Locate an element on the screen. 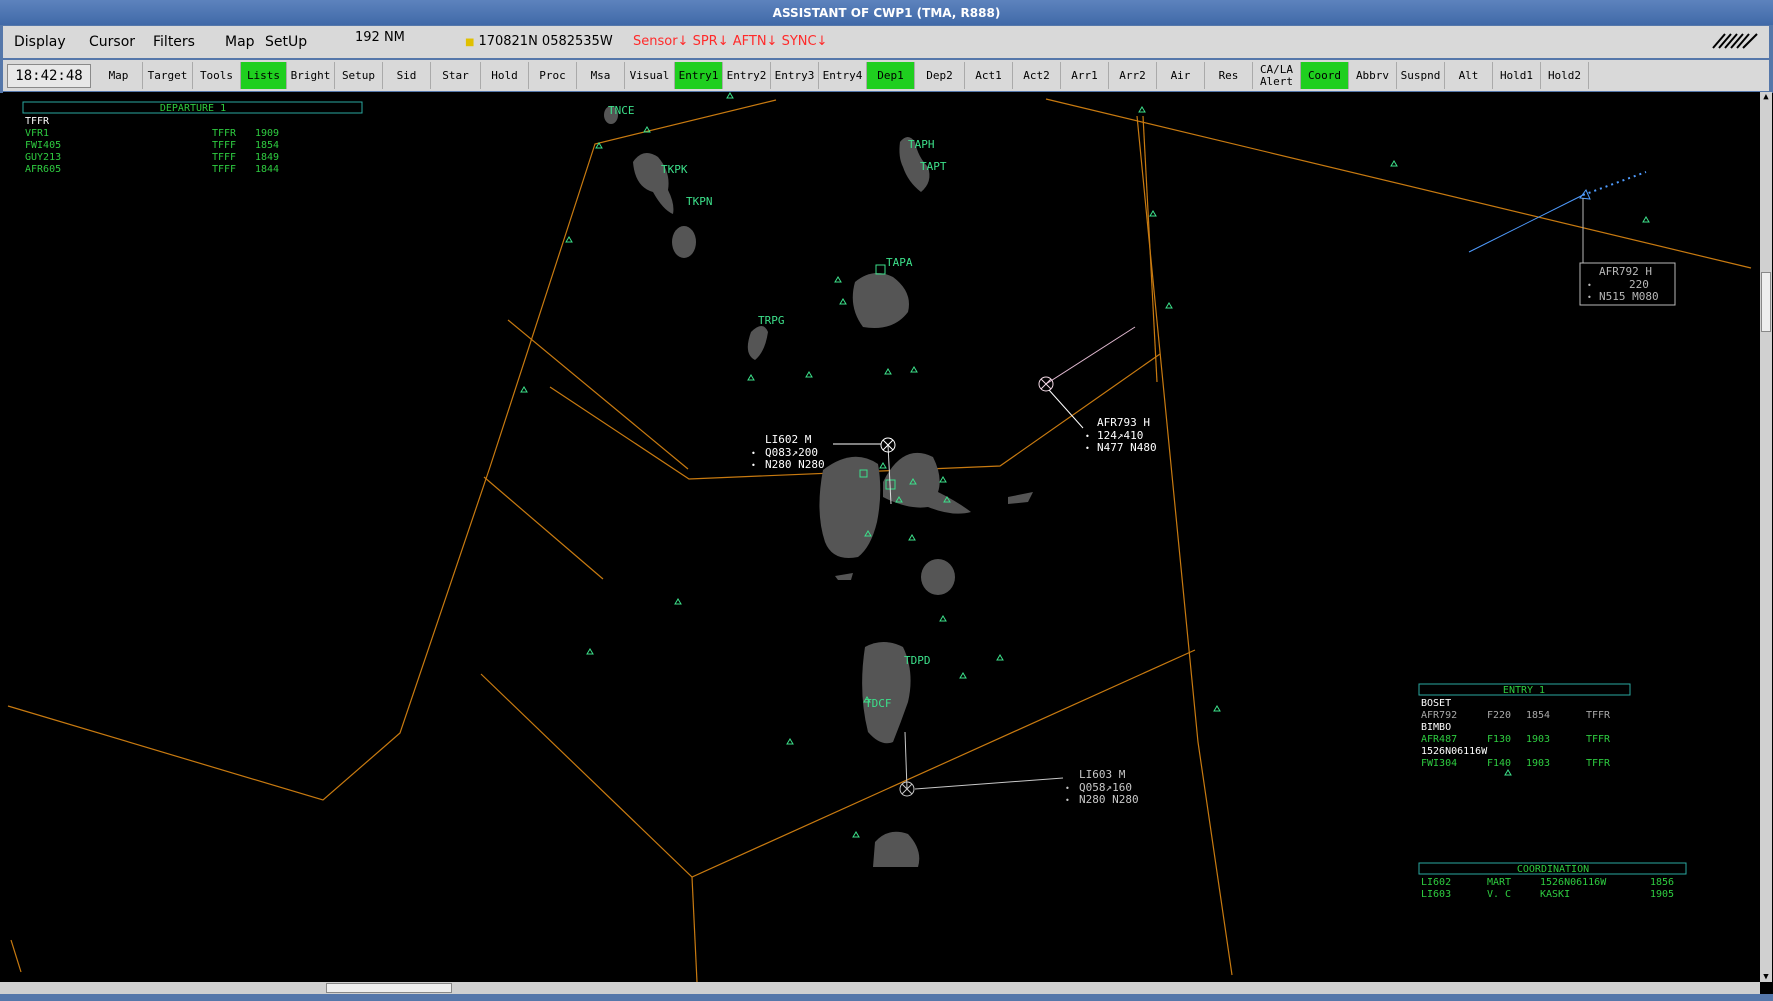 This screenshot has width=1773, height=1001. toolbar-button-act1: Act1 is located at coordinates (989, 75).